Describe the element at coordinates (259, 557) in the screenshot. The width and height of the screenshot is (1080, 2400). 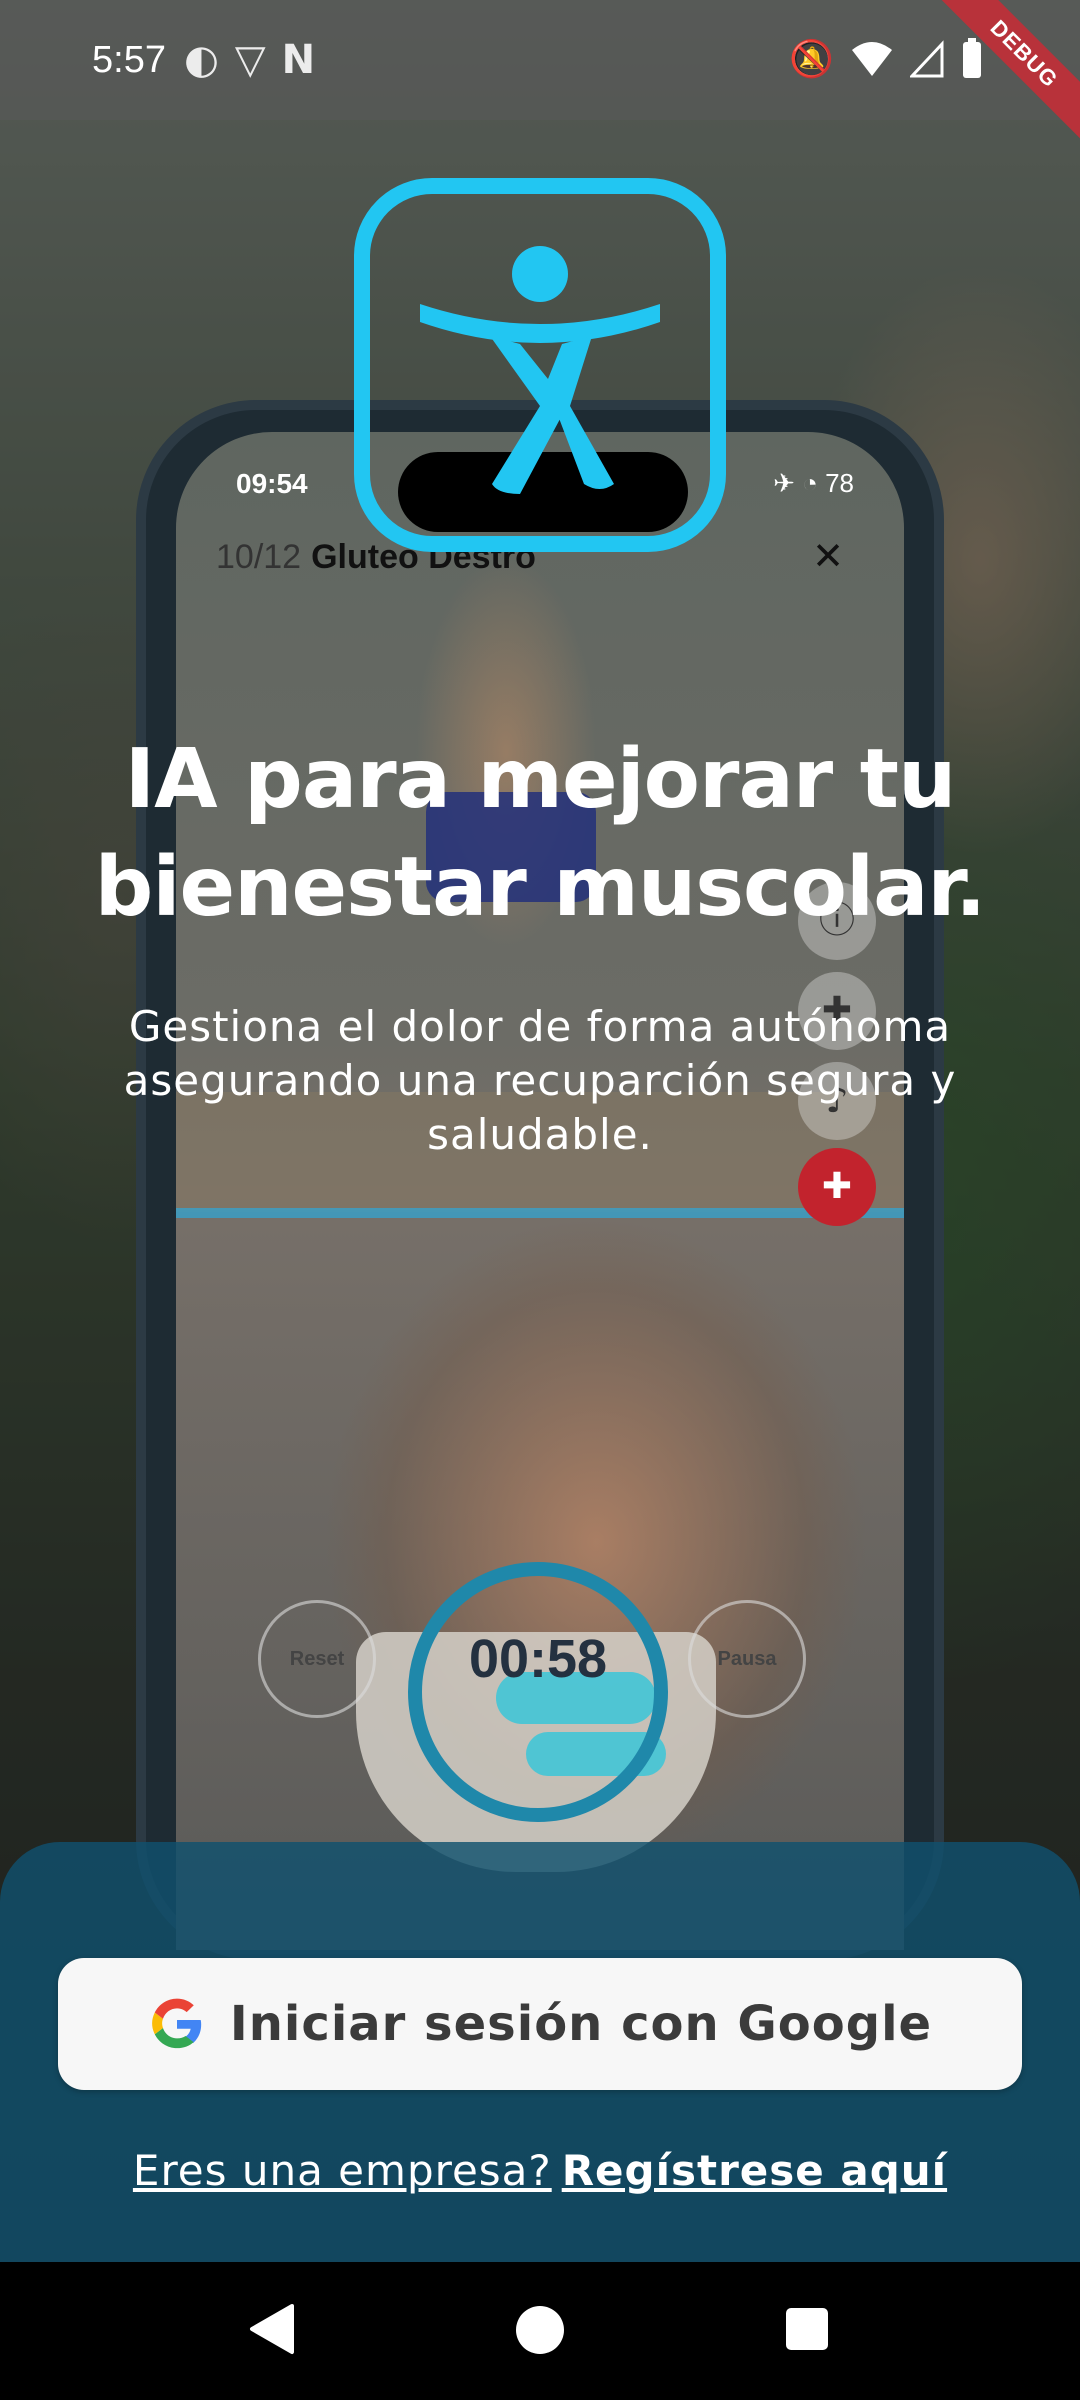
I see `exercise-counter: 10/12` at that location.